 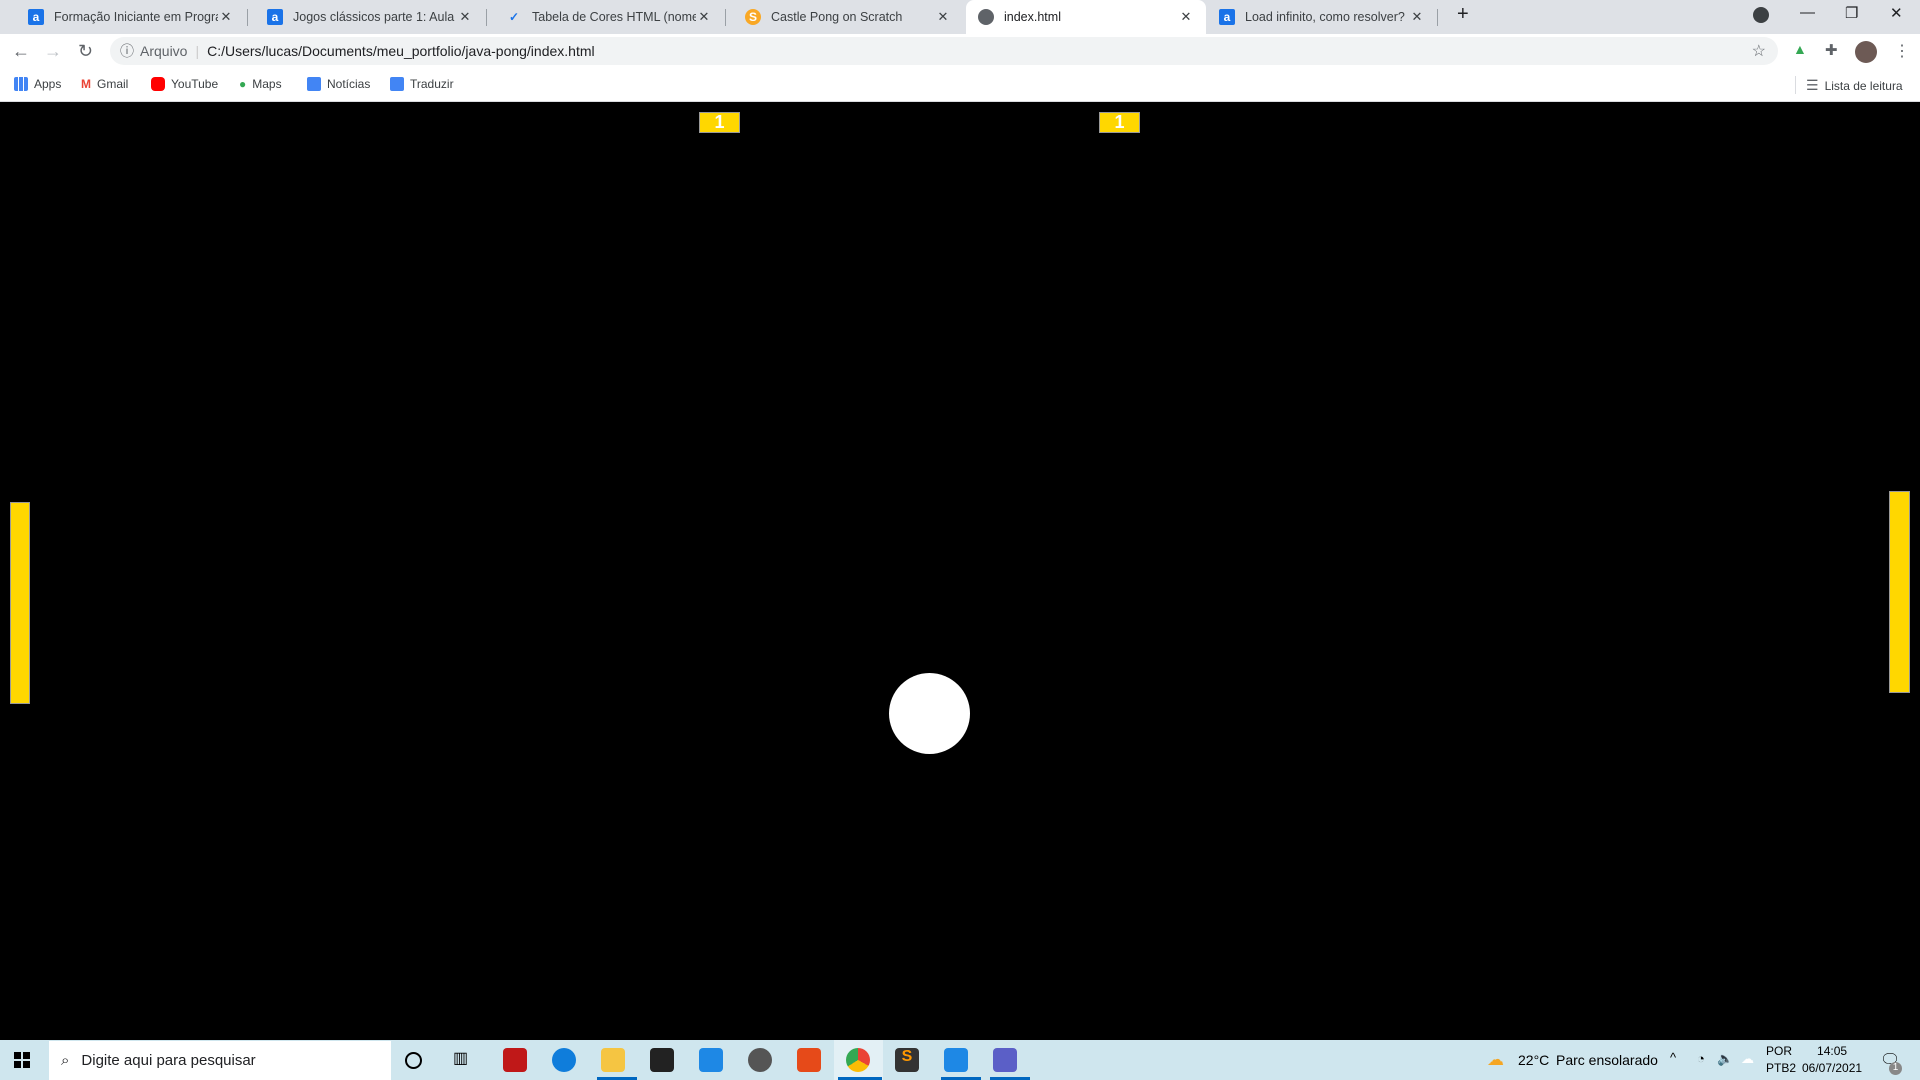 I want to click on bookmark-maps: ● Maps, so click(x=260, y=84).